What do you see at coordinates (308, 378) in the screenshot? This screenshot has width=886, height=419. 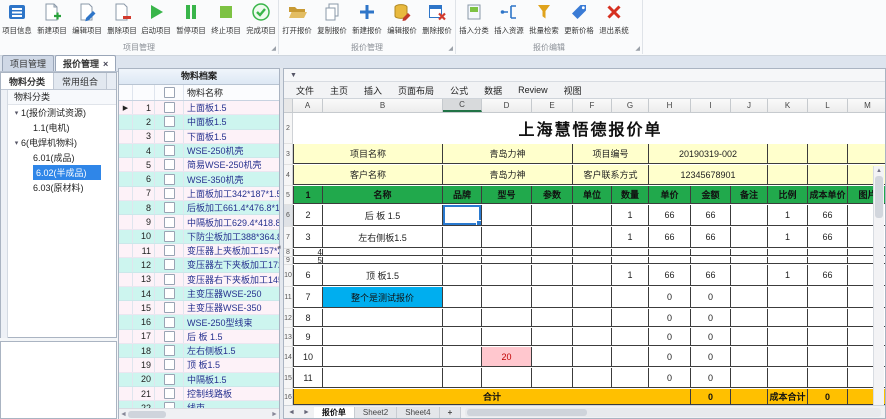 I see `grid-cell: 11` at bounding box center [308, 378].